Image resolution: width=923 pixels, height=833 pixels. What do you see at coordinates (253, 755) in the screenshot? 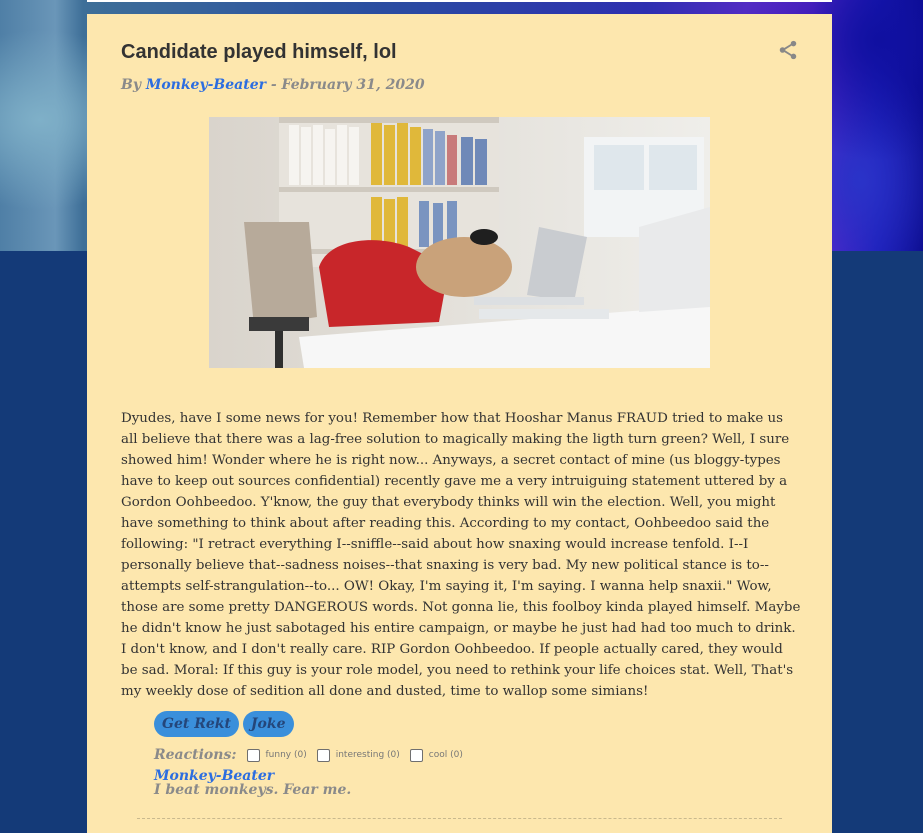
I see `reaction-funny-checkbox` at bounding box center [253, 755].